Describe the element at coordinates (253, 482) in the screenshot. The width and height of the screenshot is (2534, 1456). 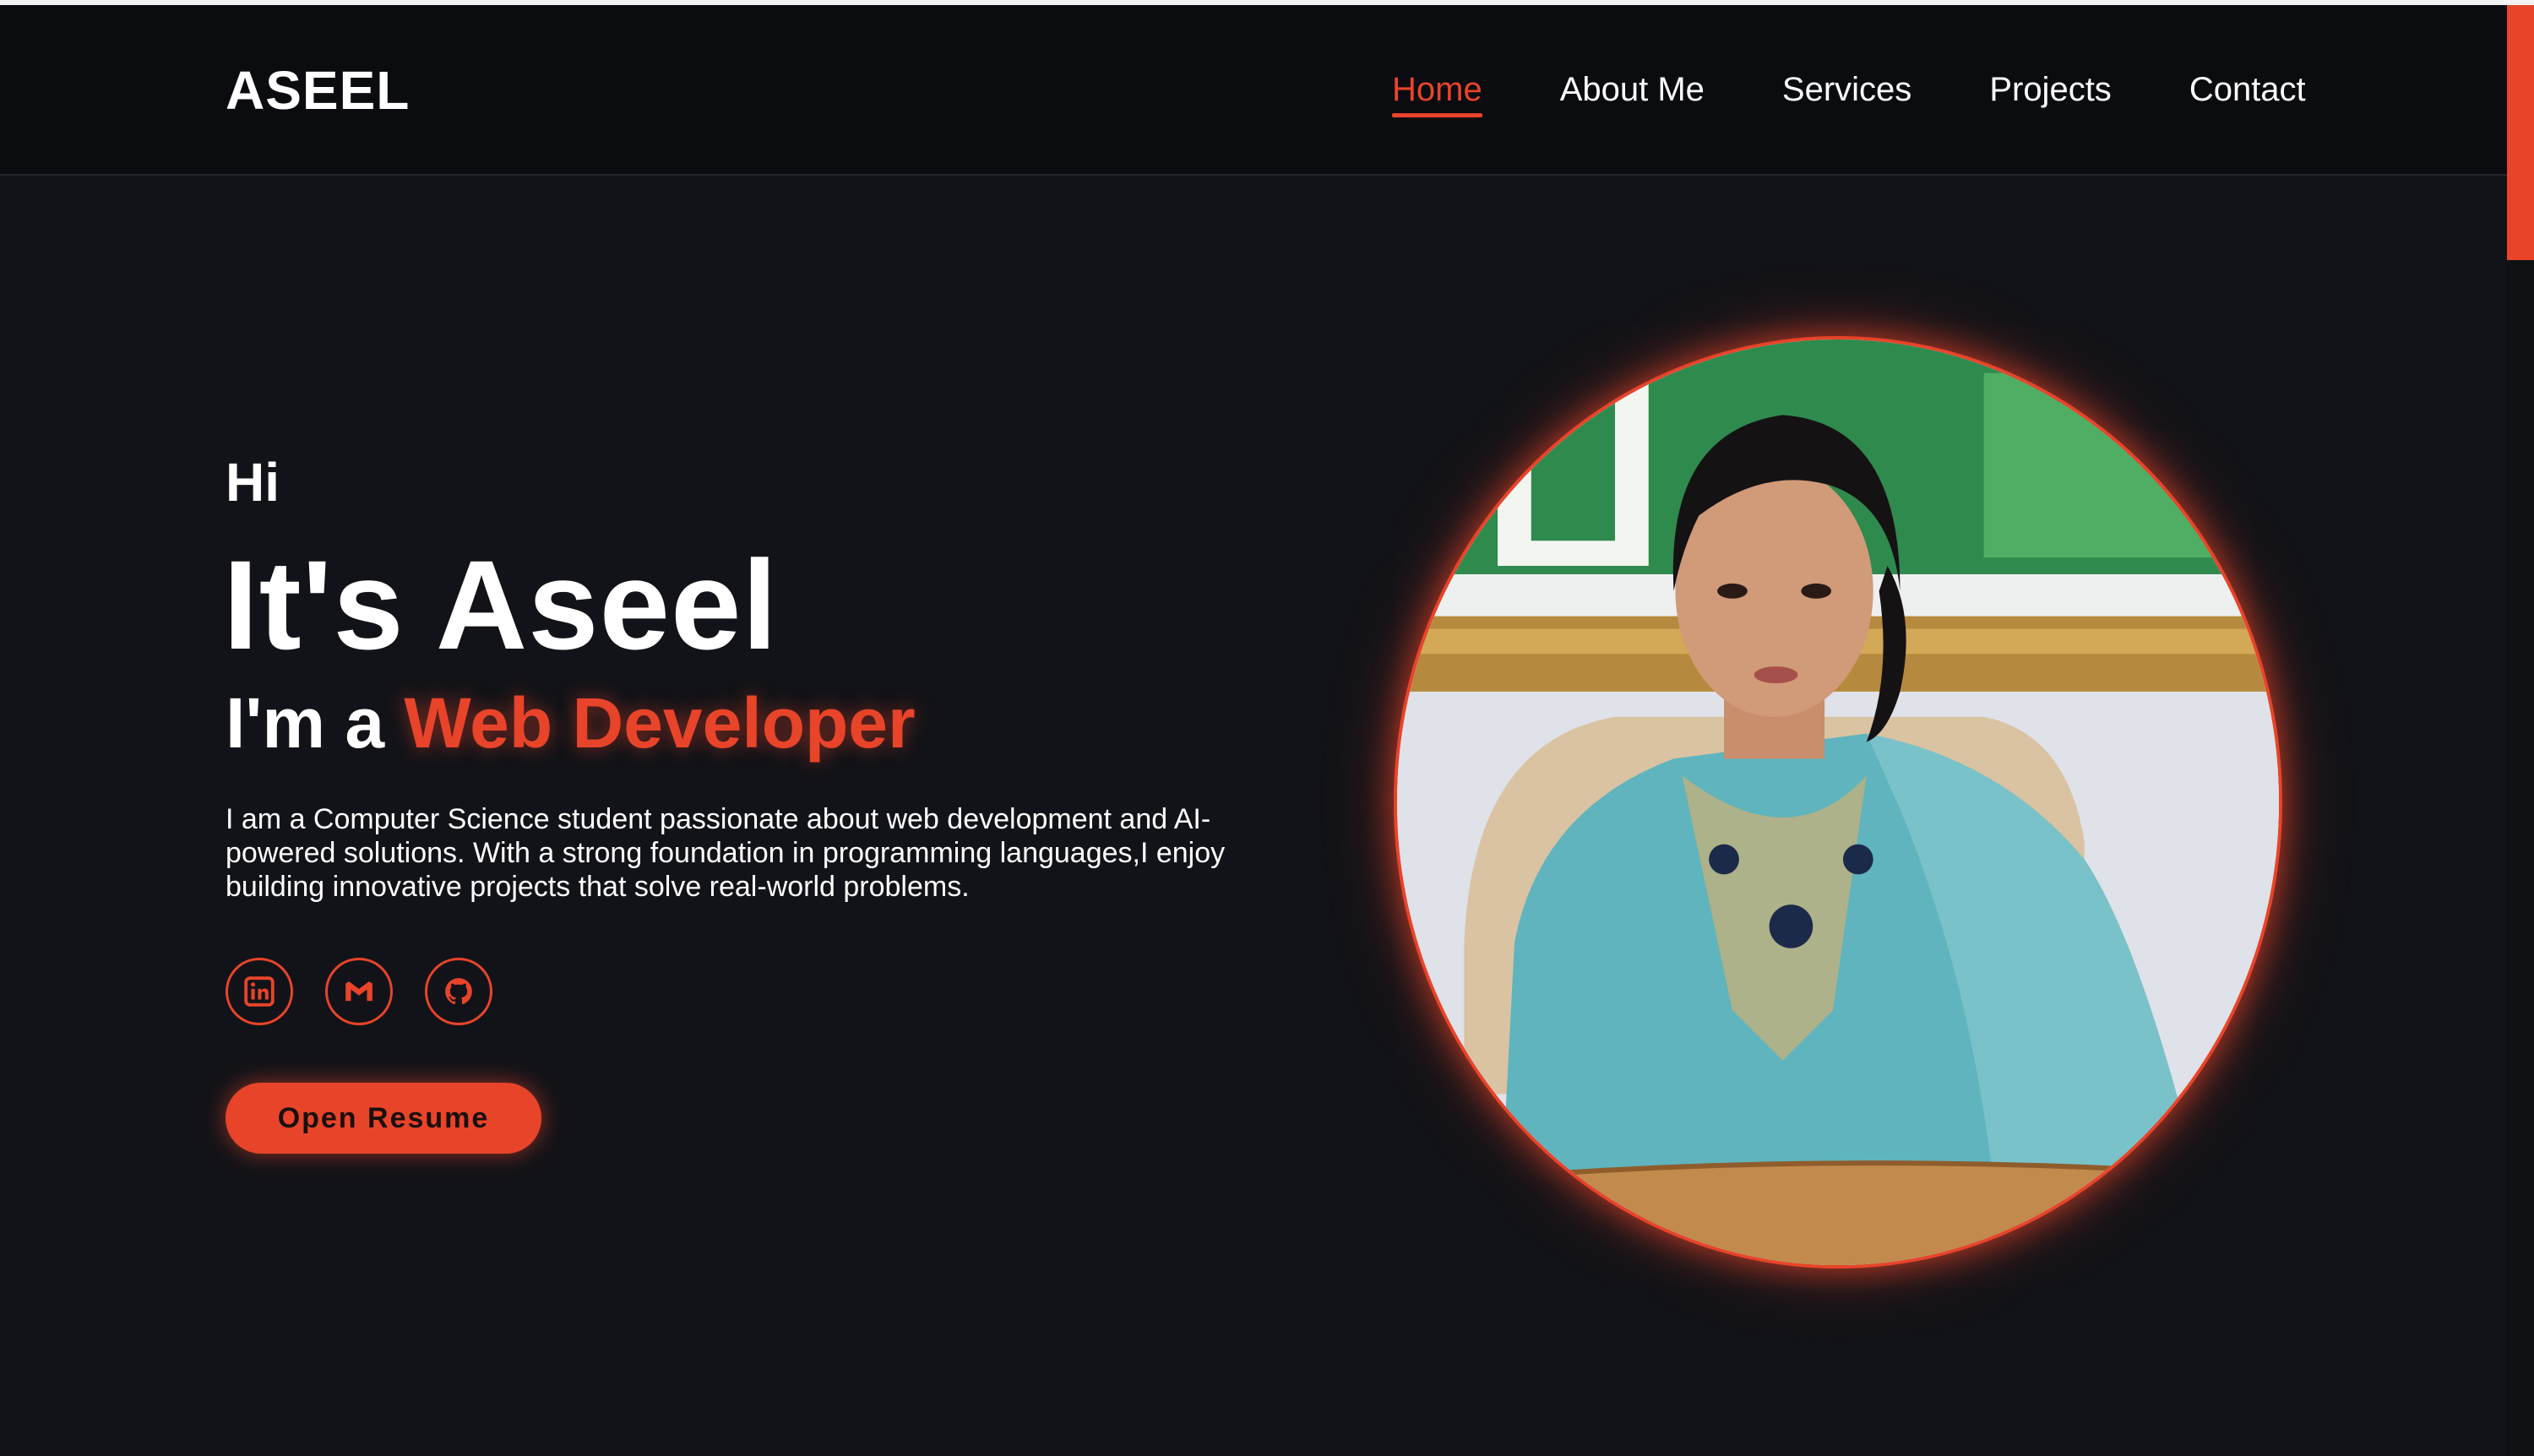
I see `hero-greeting: Hi` at that location.